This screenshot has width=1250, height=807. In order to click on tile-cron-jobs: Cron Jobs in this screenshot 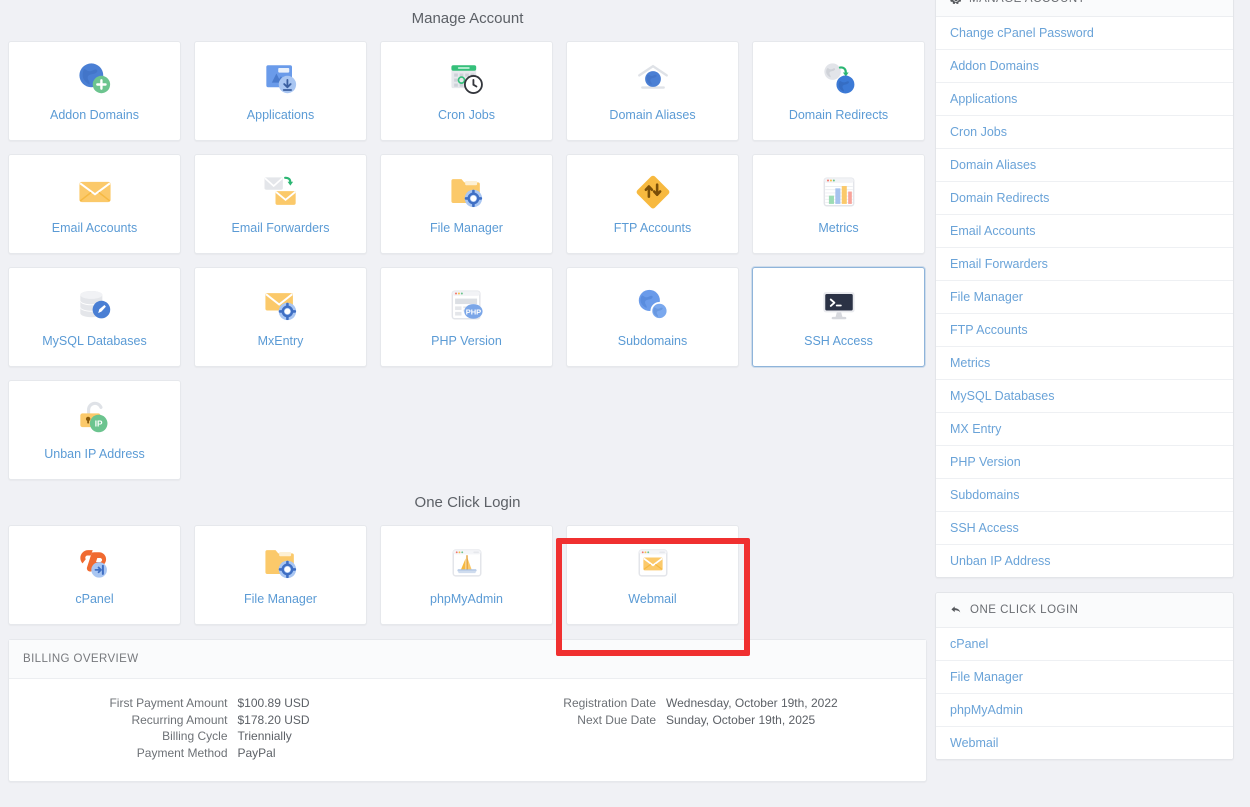, I will do `click(466, 91)`.